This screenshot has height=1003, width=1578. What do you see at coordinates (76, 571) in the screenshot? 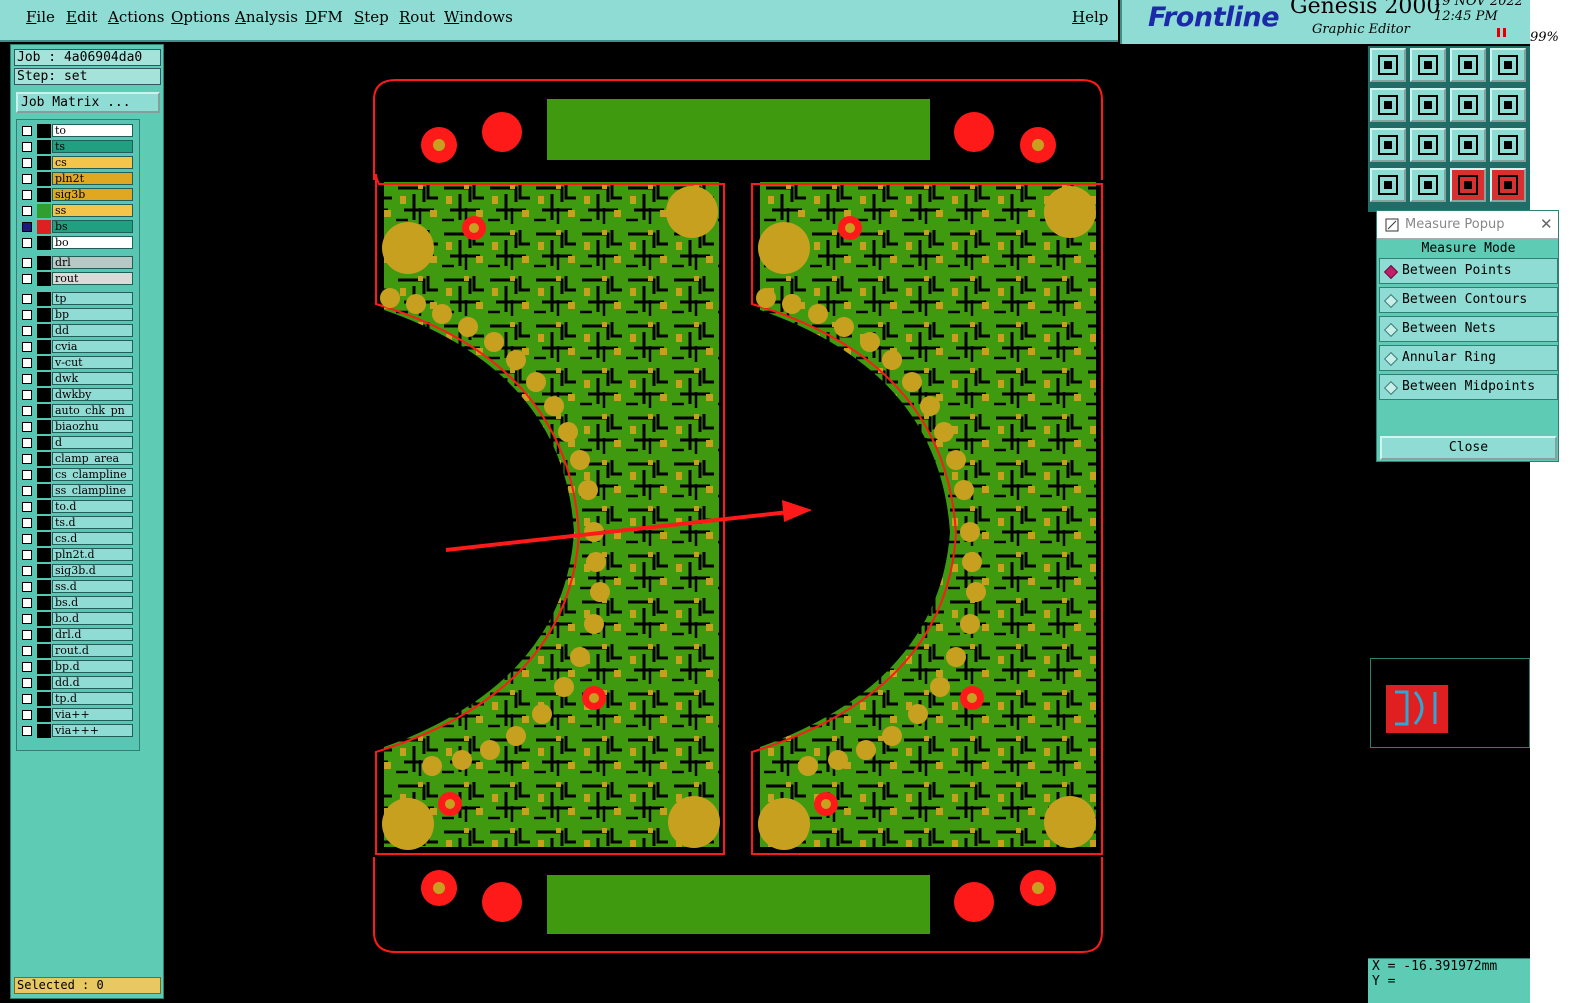
I see `layer-row-sig3b-d: sig3b.d` at bounding box center [76, 571].